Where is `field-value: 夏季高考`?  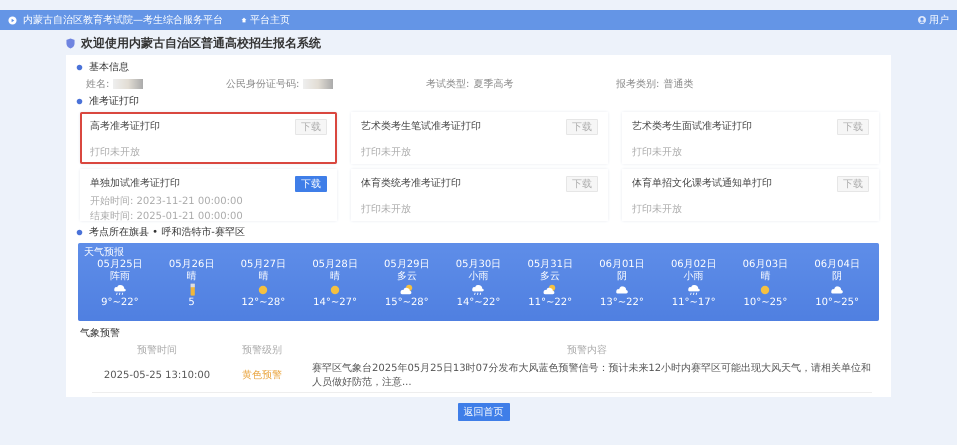 field-value: 夏季高考 is located at coordinates (493, 84).